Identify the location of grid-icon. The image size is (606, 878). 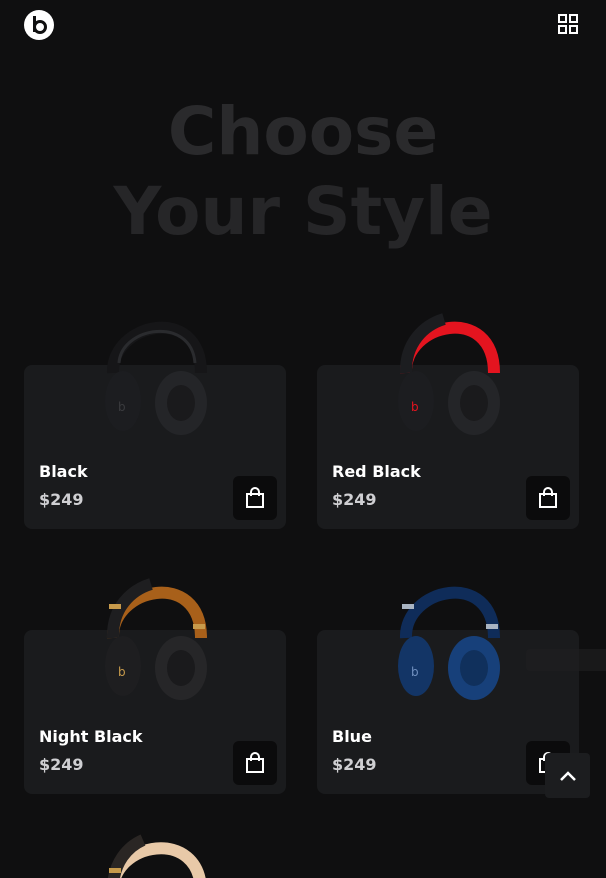
(568, 24).